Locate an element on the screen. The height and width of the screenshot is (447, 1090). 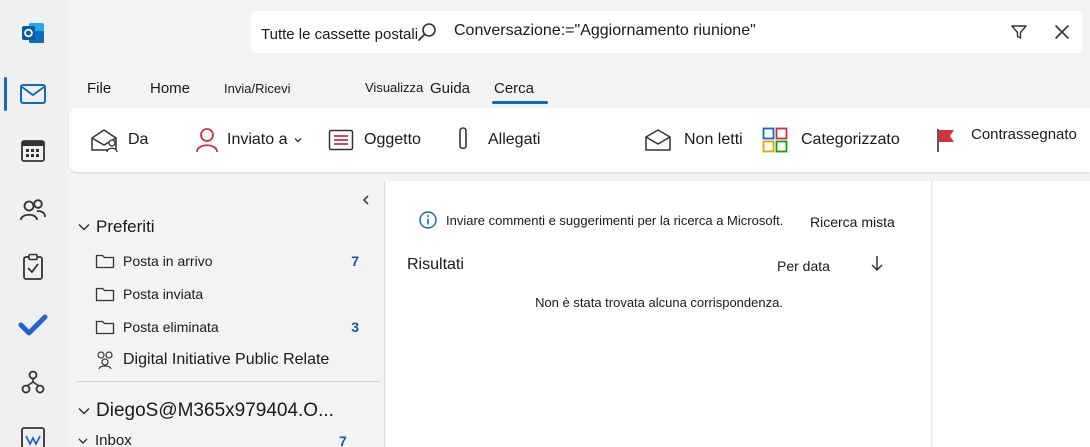
sent-to-button: Inviato a is located at coordinates (249, 140).